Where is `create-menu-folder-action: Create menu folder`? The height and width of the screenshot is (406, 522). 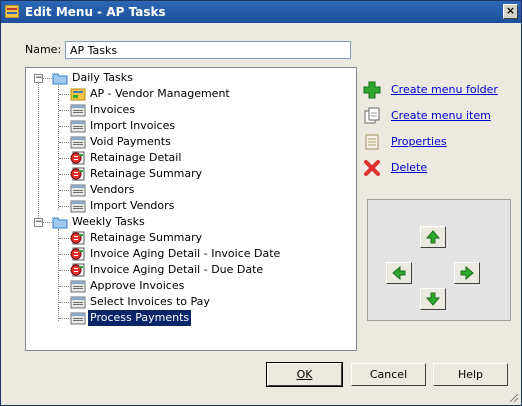
create-menu-folder-action: Create menu folder is located at coordinates (438, 90).